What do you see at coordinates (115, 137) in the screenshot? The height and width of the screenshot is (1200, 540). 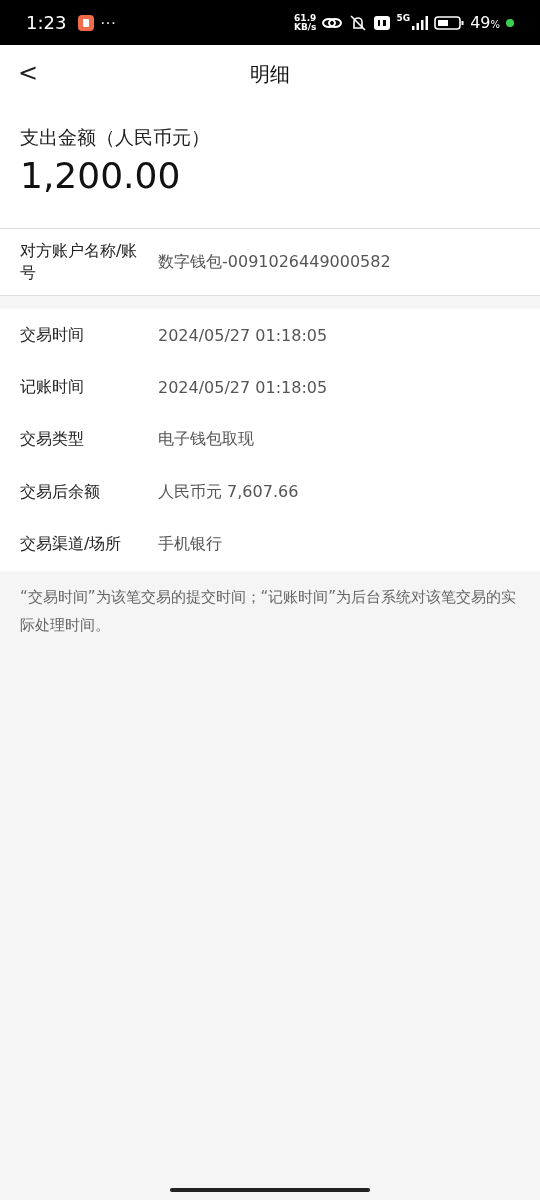 I see `amount-label: 支出金额（人民币元）` at bounding box center [115, 137].